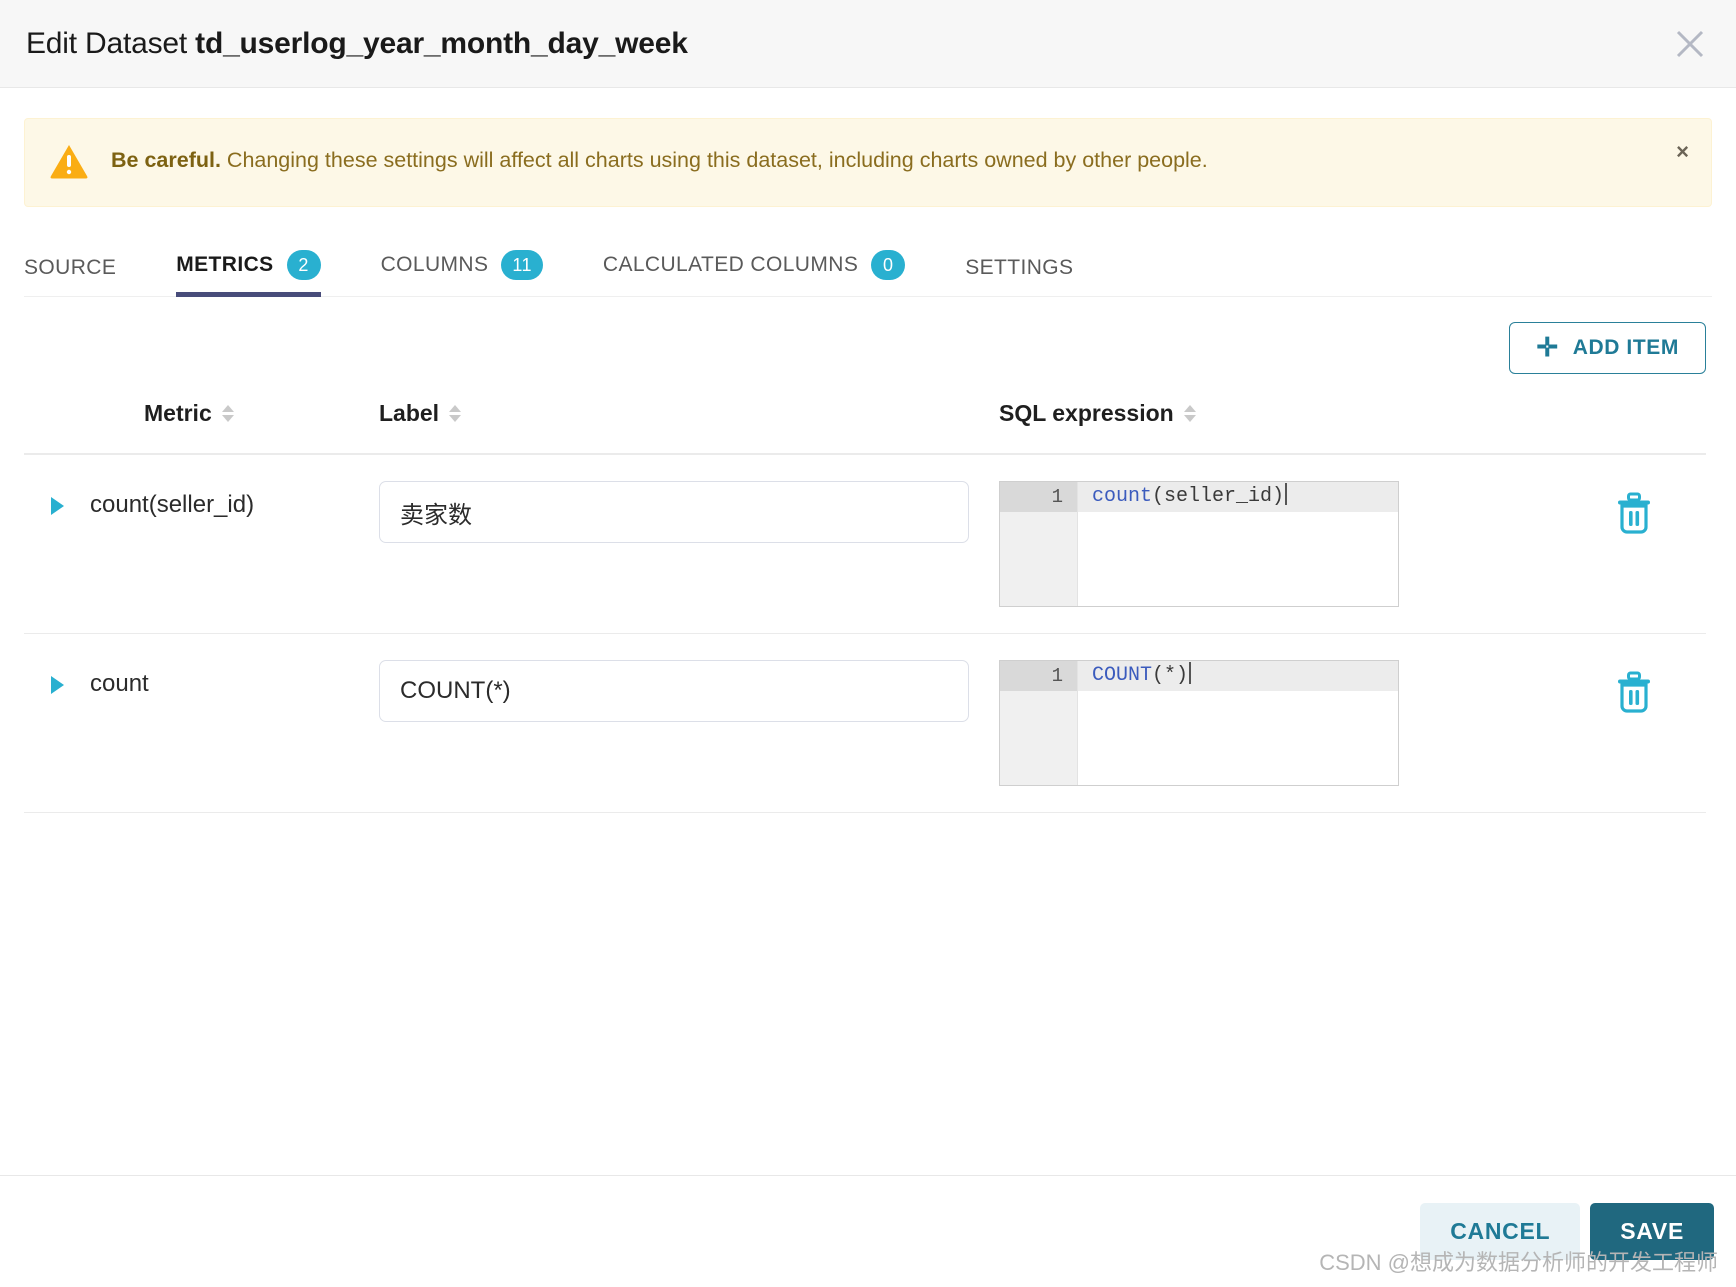 The image size is (1736, 1287). What do you see at coordinates (1218, 496) in the screenshot?
I see `sql-args-token: (seller_id)` at bounding box center [1218, 496].